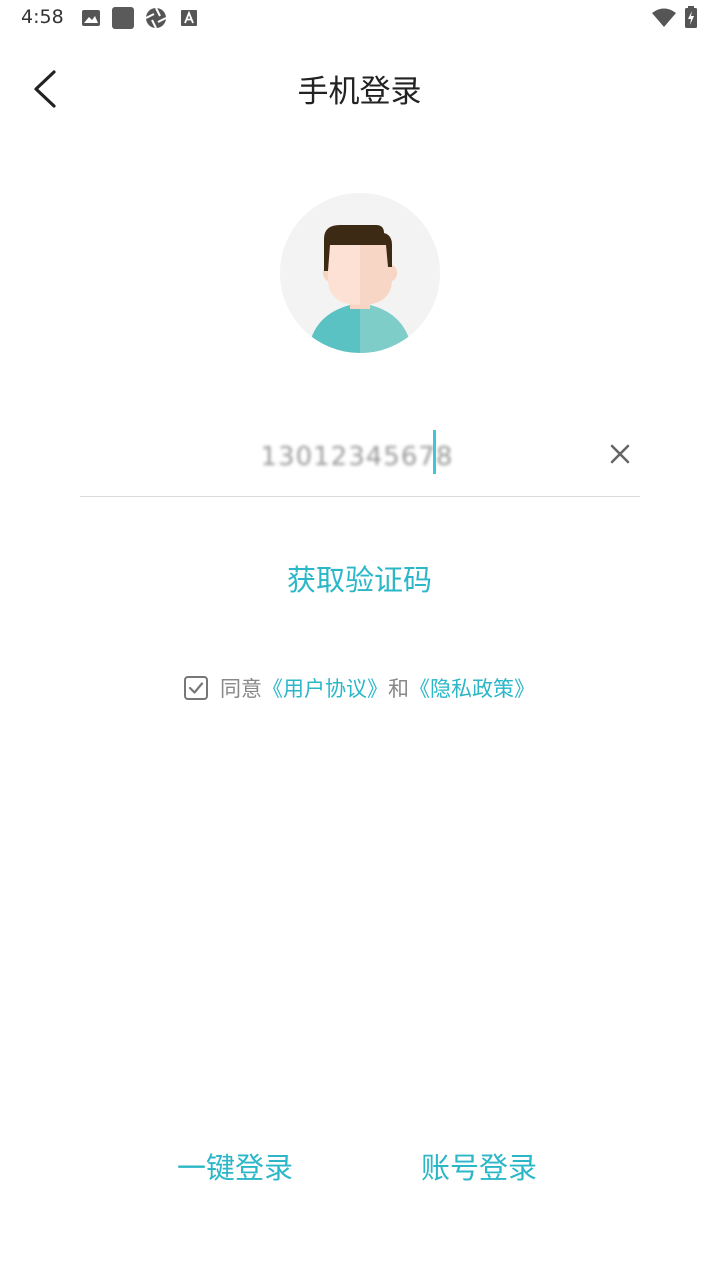 This screenshot has height=1278, width=719. I want to click on one-click-login-button: 一键登录, so click(235, 1166).